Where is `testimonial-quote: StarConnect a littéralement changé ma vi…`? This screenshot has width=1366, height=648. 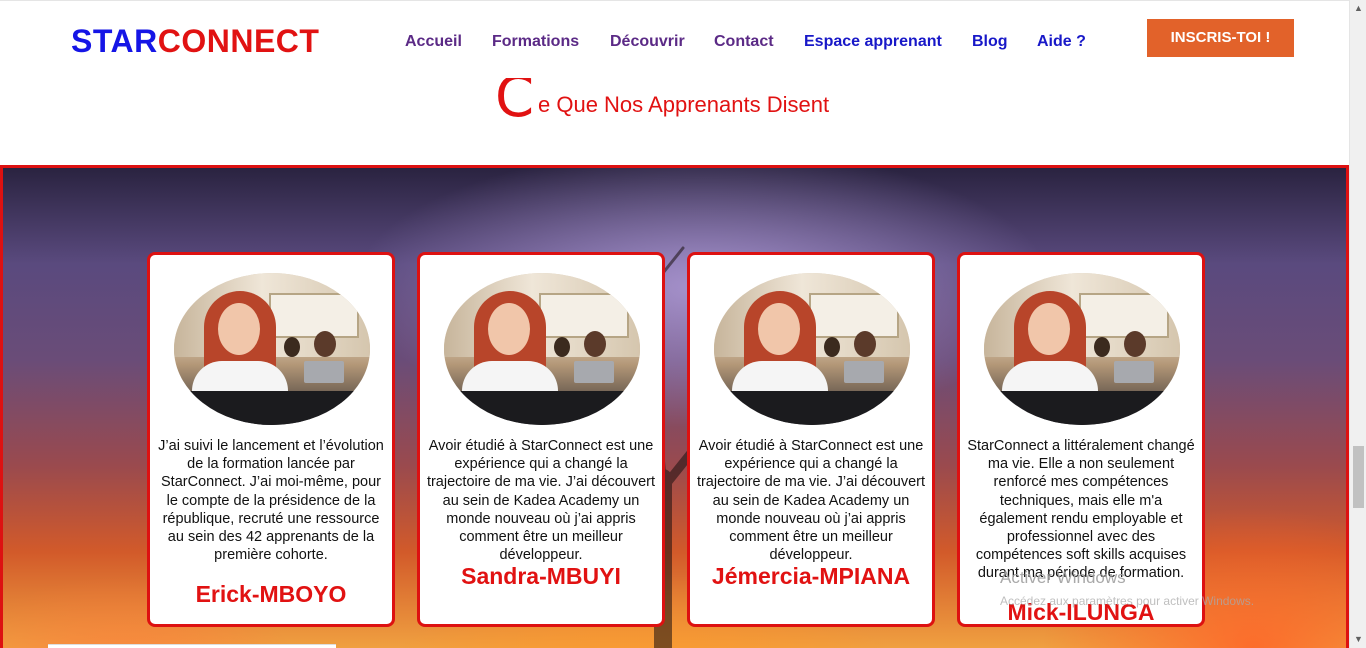
testimonial-quote: StarConnect a littéralement changé ma vi… is located at coordinates (1081, 510).